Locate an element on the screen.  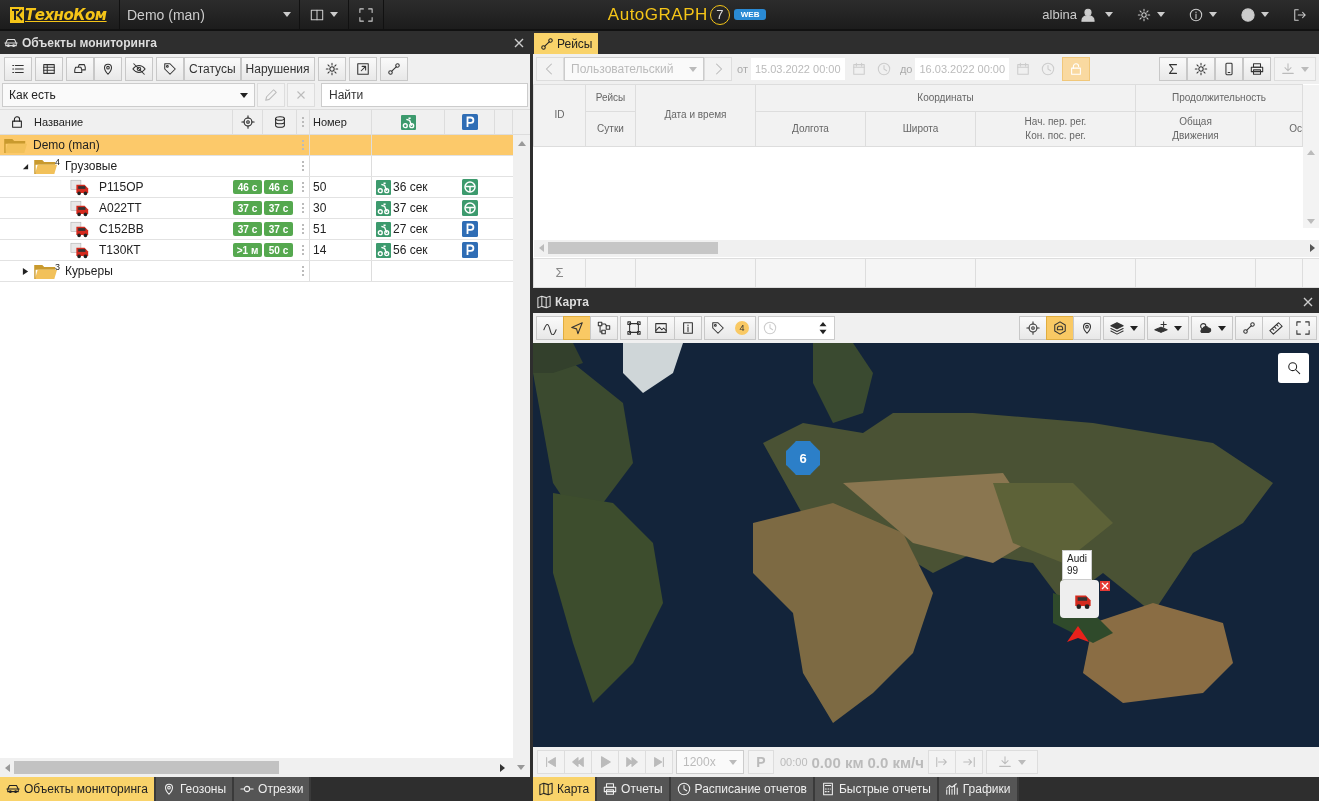
rewind-icon is located at coordinates (578, 762).